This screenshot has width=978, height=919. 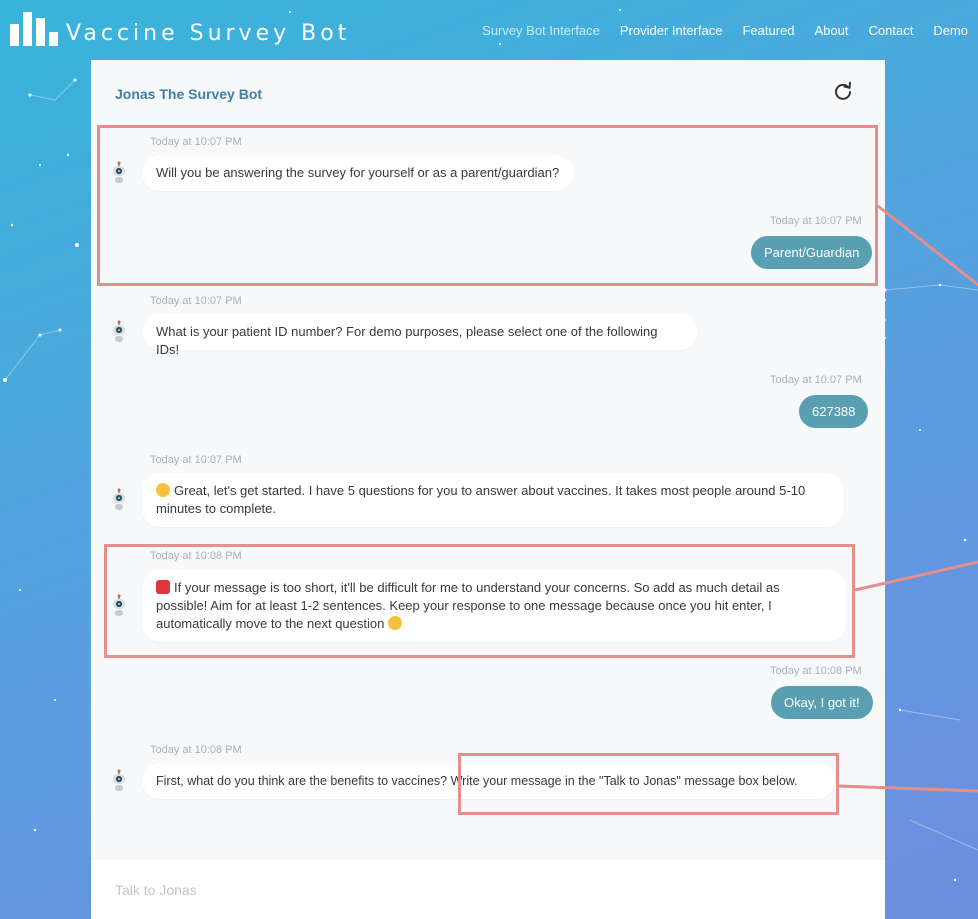 I want to click on nav-link-provider-interface: Provider Interface, so click(x=671, y=30).